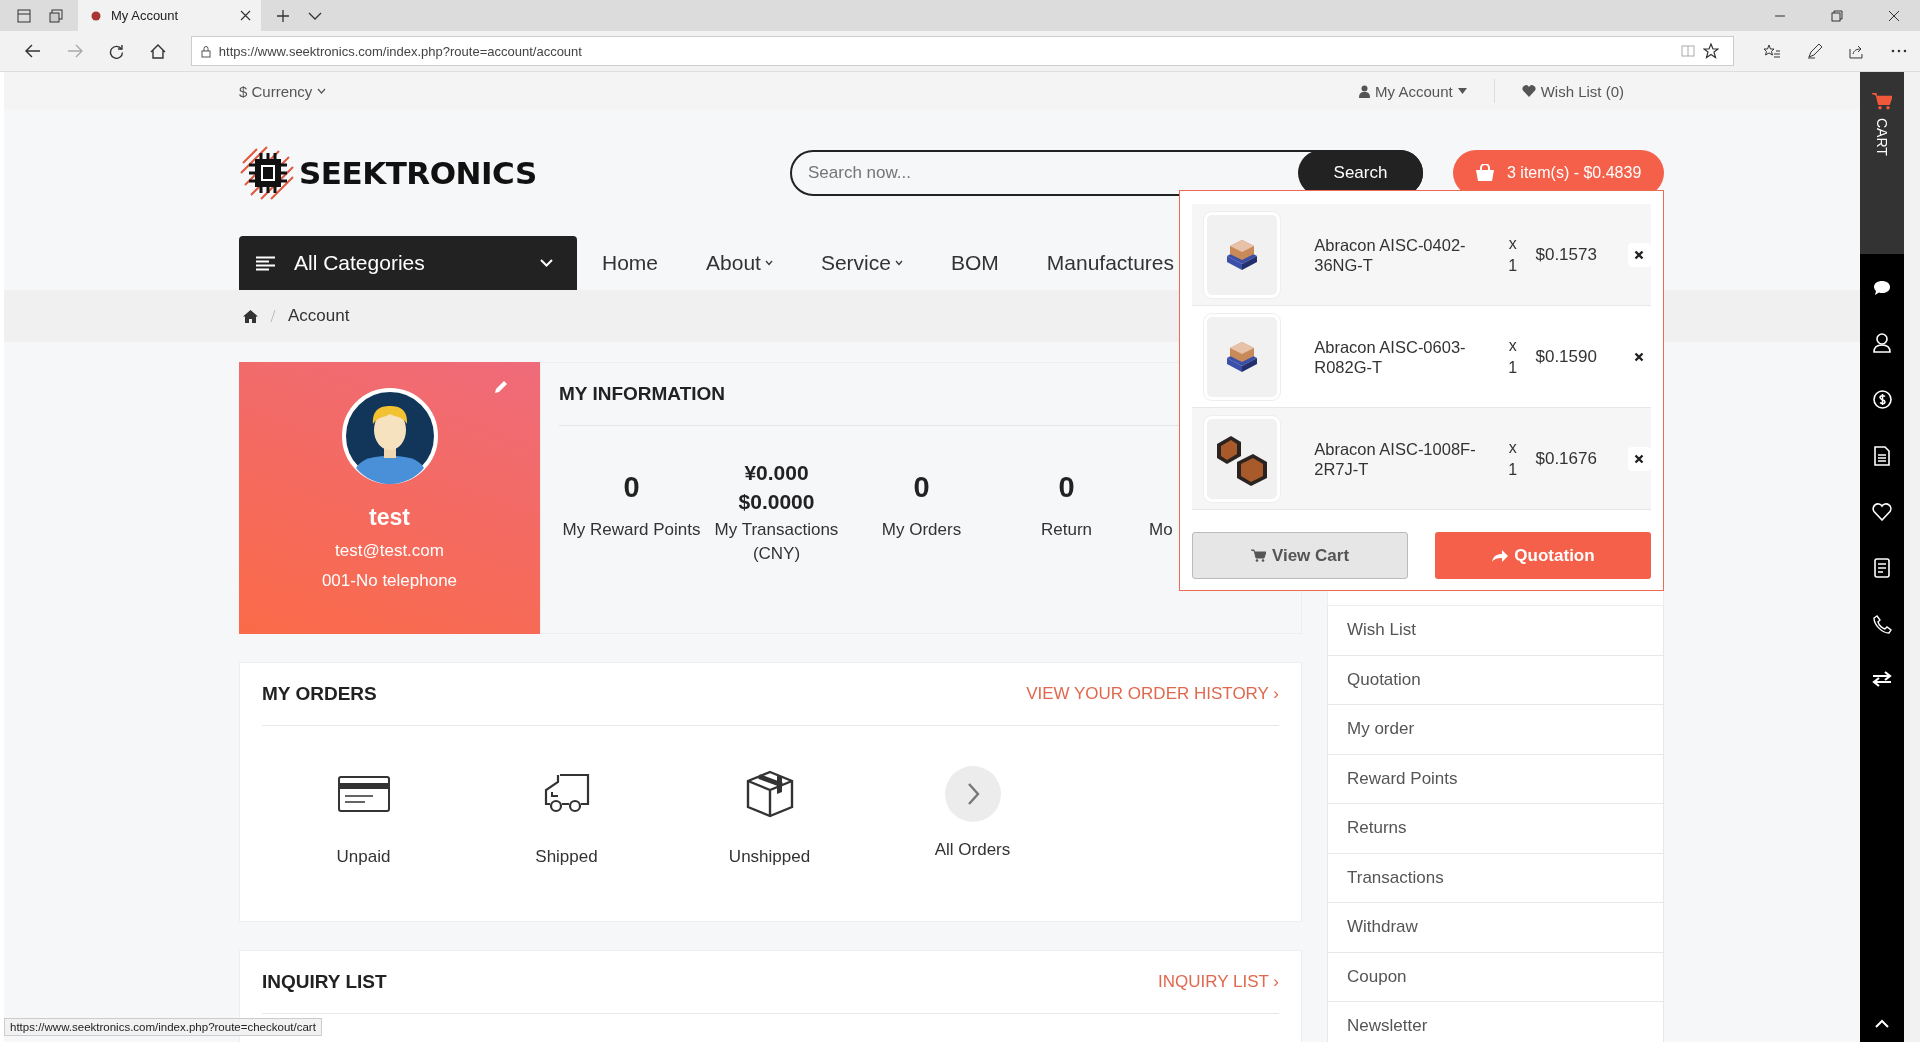  What do you see at coordinates (501, 387) in the screenshot?
I see `edit-icon` at bounding box center [501, 387].